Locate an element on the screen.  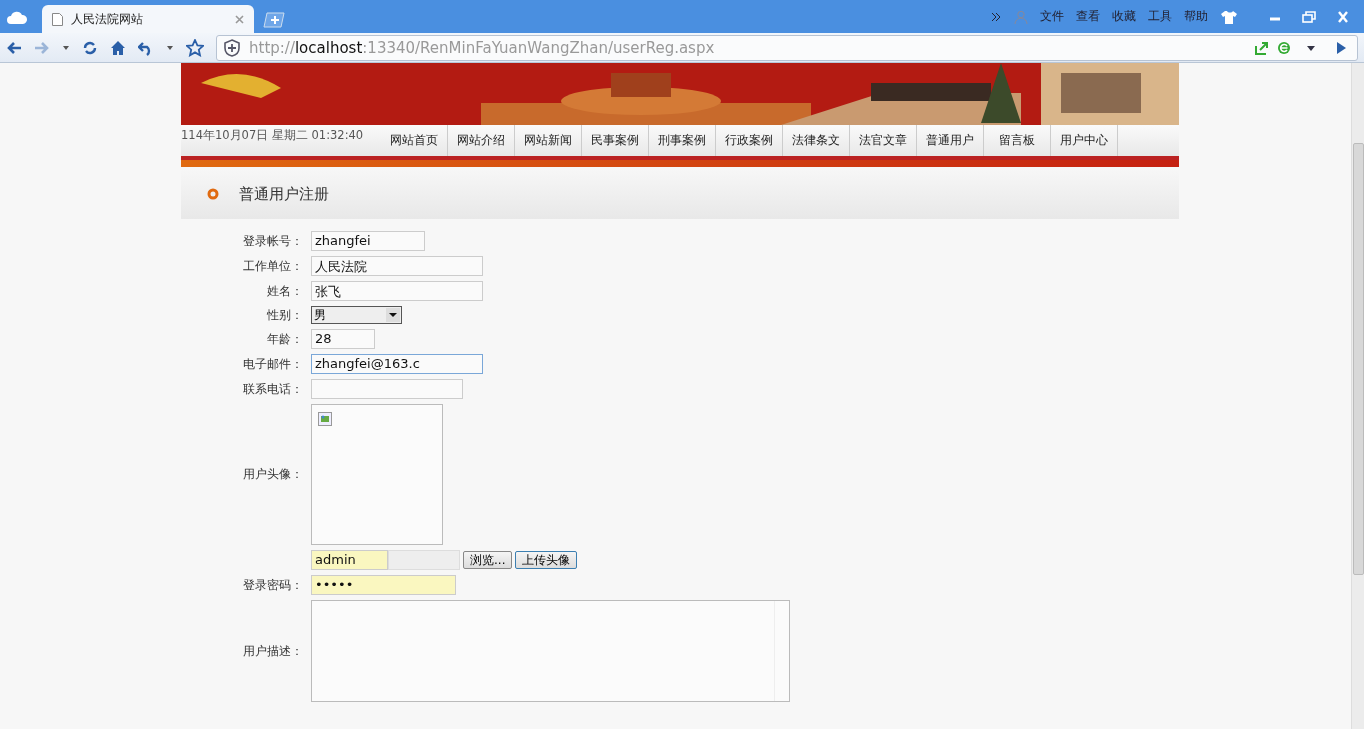
menu-item: 帮助 is located at coordinates (1196, 16).